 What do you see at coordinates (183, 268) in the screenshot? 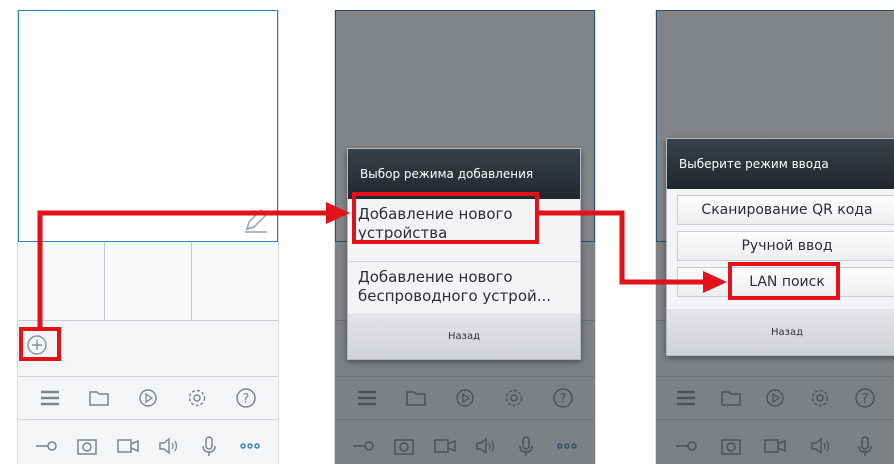
I see `arrow-to-add-mode` at bounding box center [183, 268].